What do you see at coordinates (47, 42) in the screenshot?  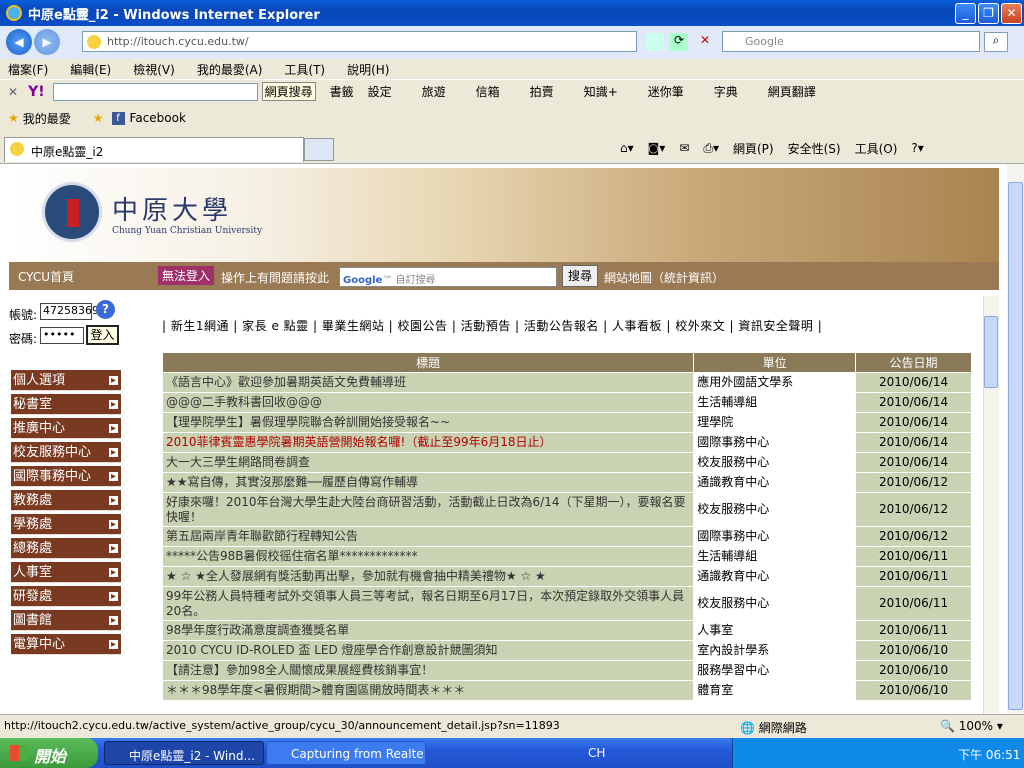 I see `forward-button: ▶` at bounding box center [47, 42].